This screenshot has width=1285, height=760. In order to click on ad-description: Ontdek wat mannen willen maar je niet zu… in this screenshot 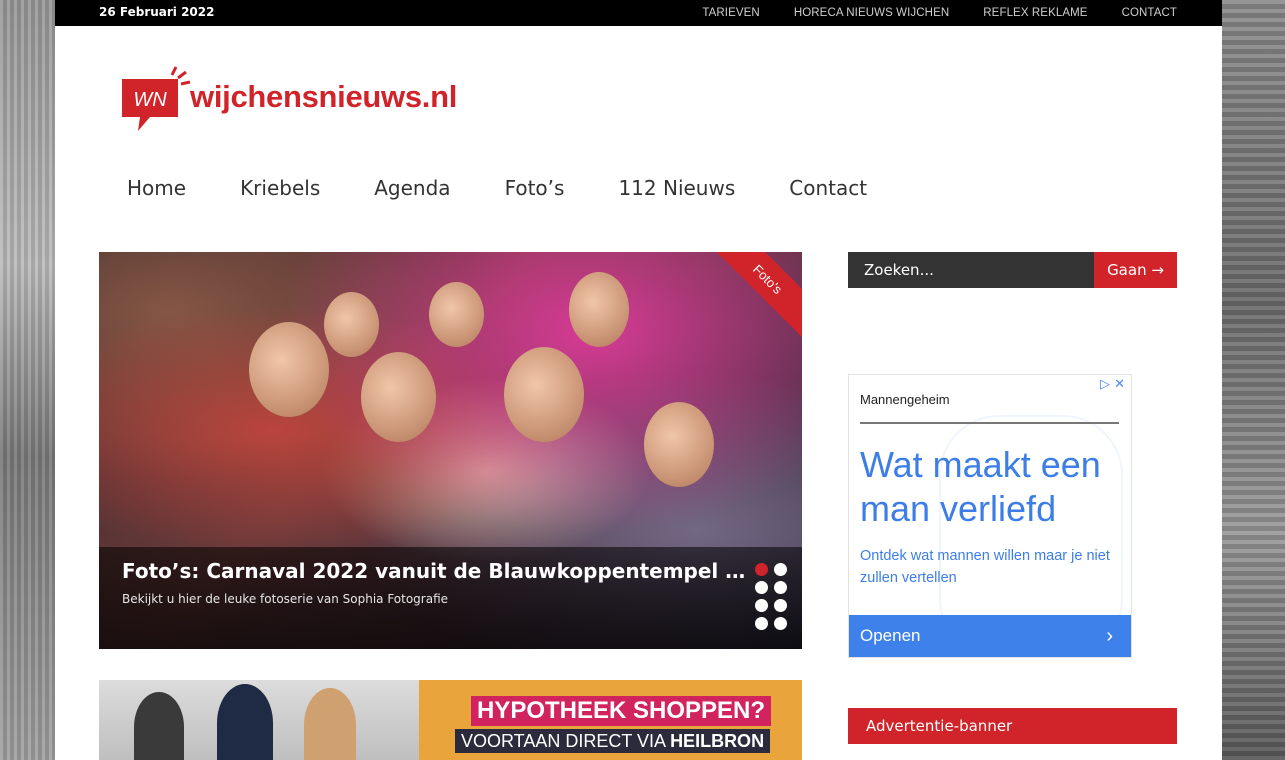, I will do `click(985, 567)`.